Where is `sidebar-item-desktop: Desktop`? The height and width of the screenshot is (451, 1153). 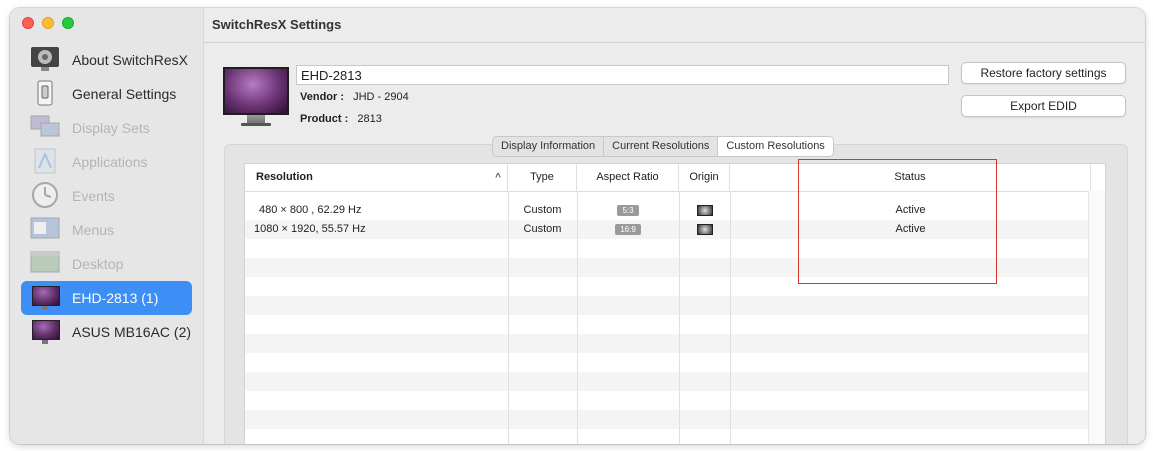
sidebar-item-desktop: Desktop is located at coordinates (106, 264).